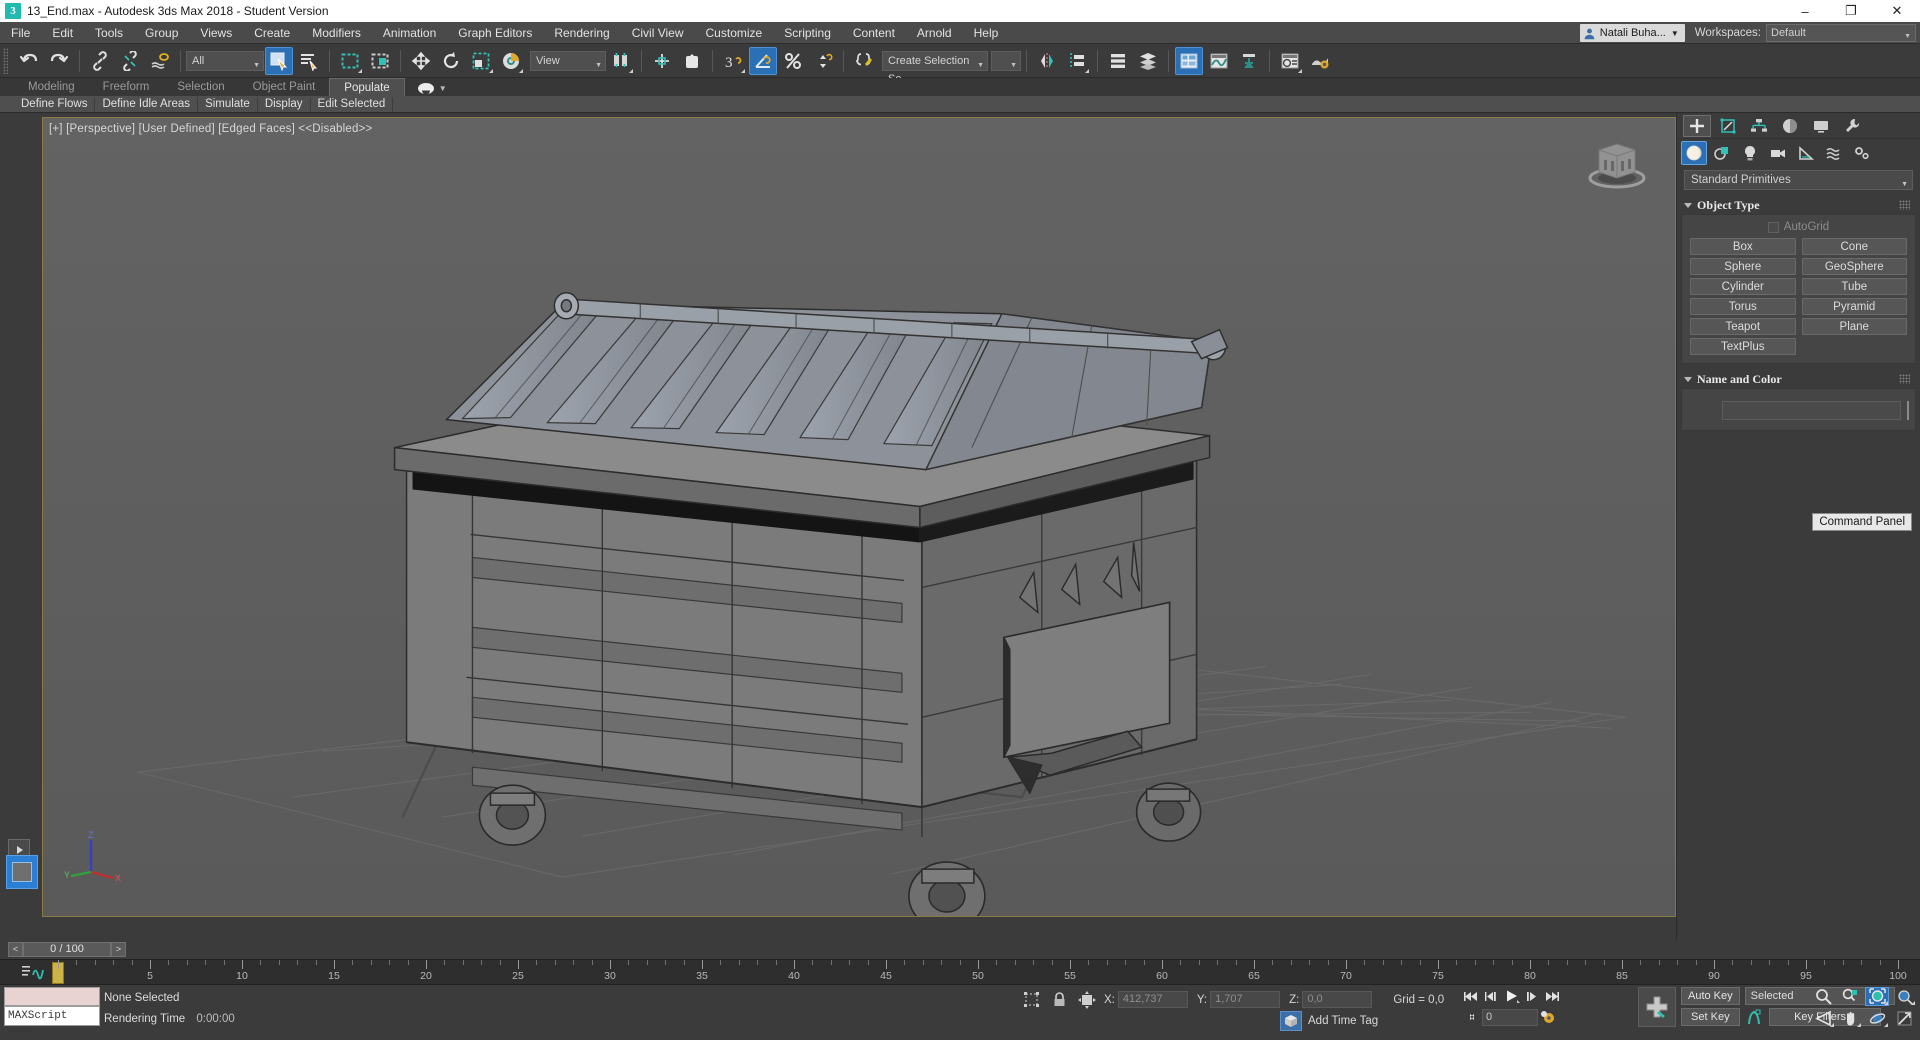 This screenshot has width=1920, height=1040. I want to click on autogrid-checkbox, so click(1773, 227).